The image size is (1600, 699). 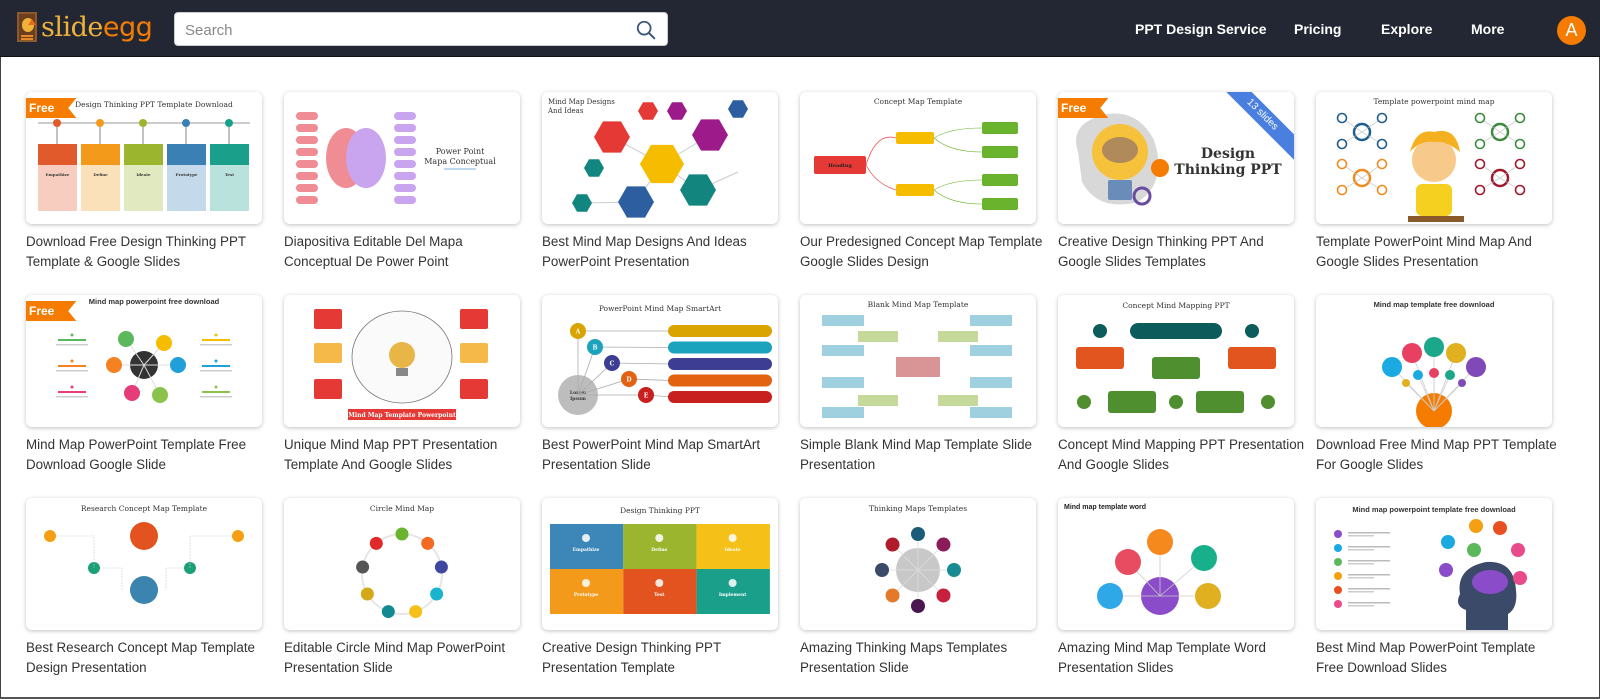 What do you see at coordinates (402, 564) in the screenshot?
I see `template-thumbnail: Circle Mind Map` at bounding box center [402, 564].